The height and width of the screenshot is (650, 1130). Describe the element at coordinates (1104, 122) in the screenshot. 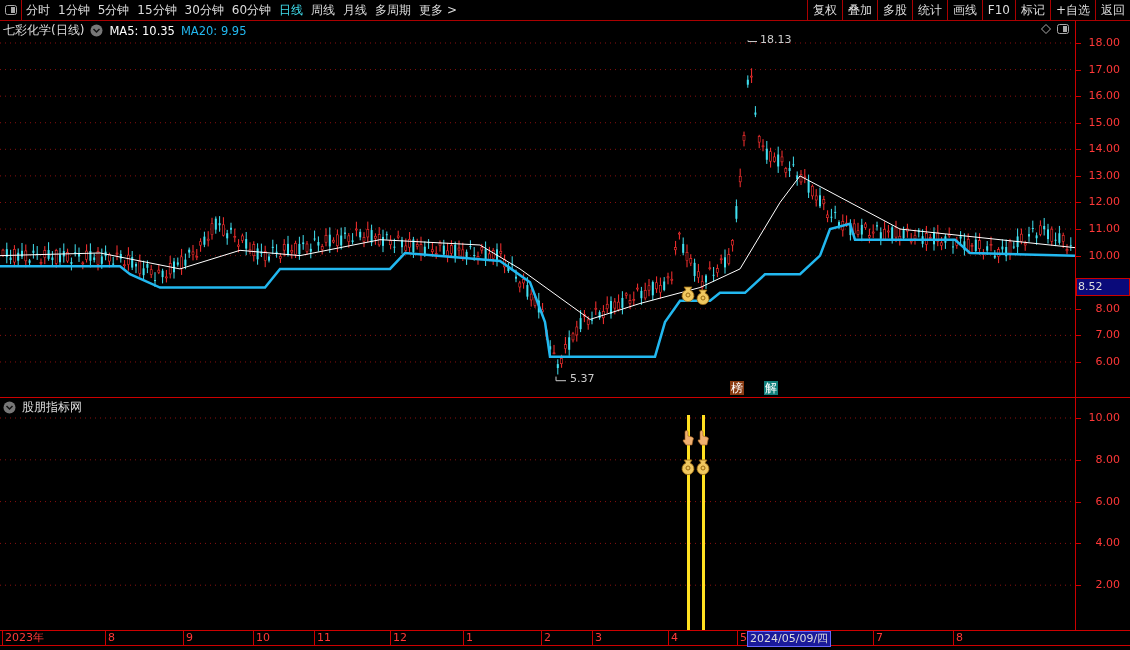

I see `price-axis-label: 15.00` at that location.